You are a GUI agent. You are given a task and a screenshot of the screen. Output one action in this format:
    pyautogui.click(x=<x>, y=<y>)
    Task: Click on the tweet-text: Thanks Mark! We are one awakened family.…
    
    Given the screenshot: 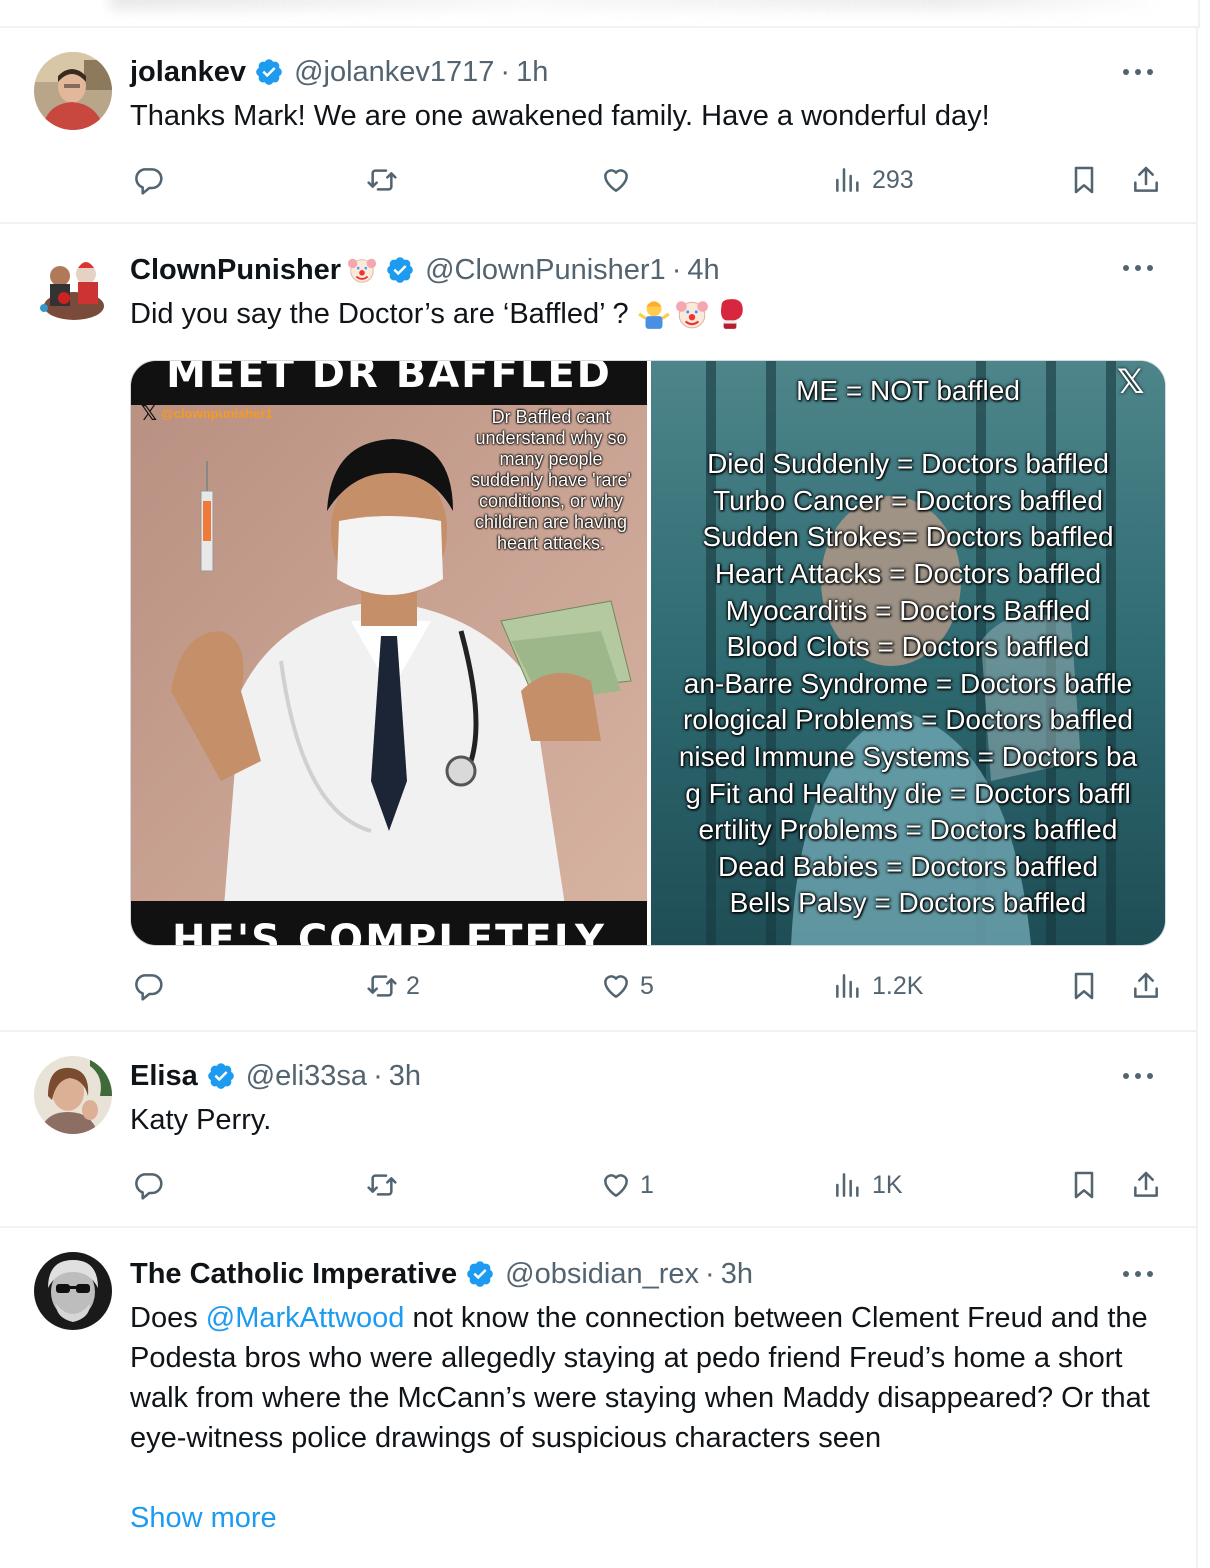 What is the action you would take?
    pyautogui.click(x=560, y=116)
    